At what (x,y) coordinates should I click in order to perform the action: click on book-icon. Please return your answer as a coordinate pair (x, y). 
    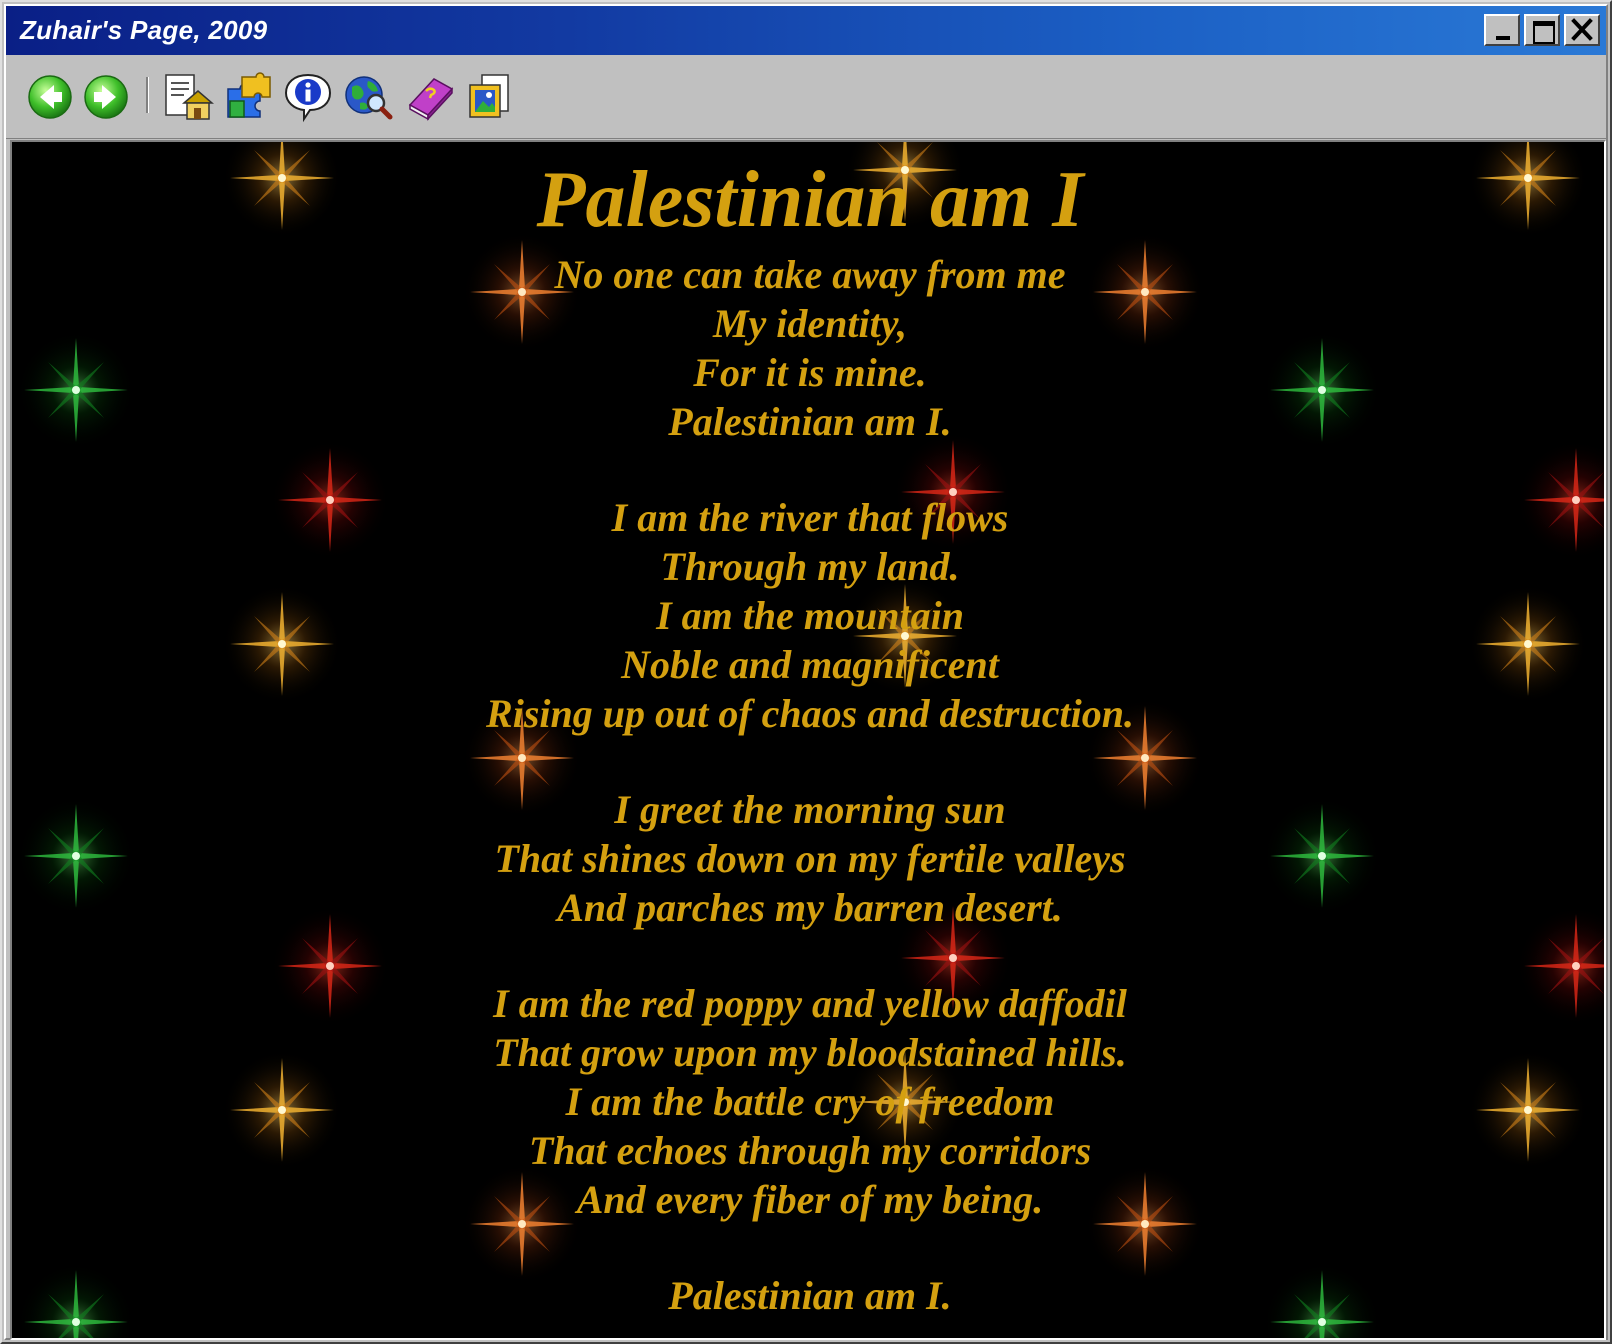
    Looking at the image, I should click on (430, 97).